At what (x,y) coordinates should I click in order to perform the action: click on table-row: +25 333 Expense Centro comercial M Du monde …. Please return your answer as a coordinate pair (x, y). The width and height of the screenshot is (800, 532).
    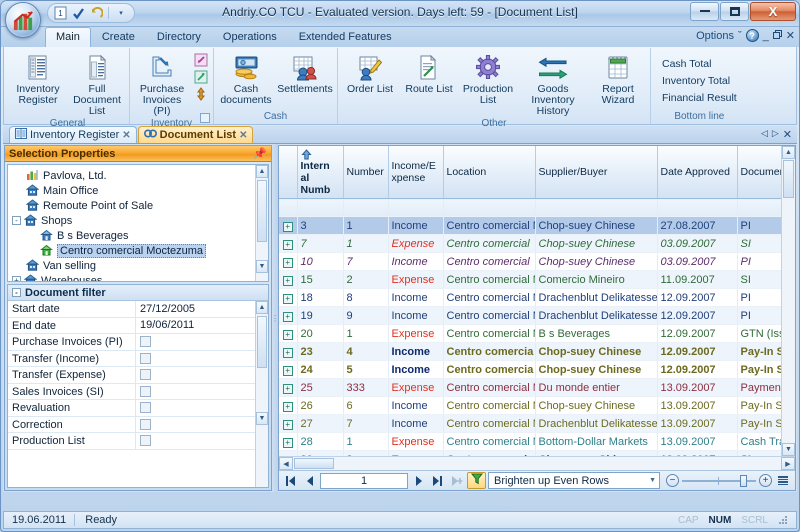
    Looking at the image, I should click on (530, 387).